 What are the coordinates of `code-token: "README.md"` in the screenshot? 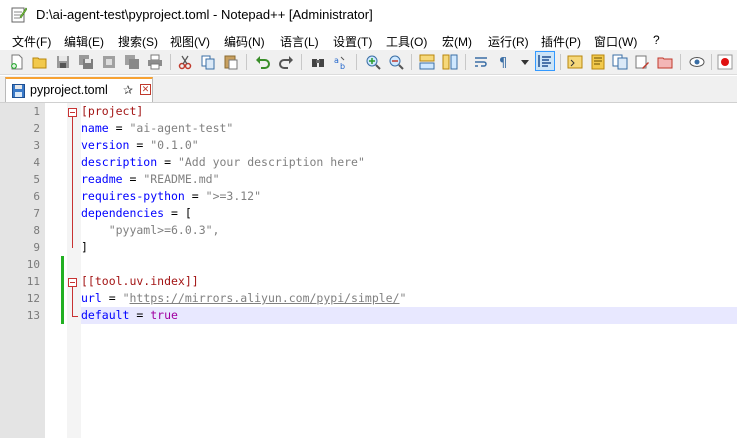 It's located at (181, 179).